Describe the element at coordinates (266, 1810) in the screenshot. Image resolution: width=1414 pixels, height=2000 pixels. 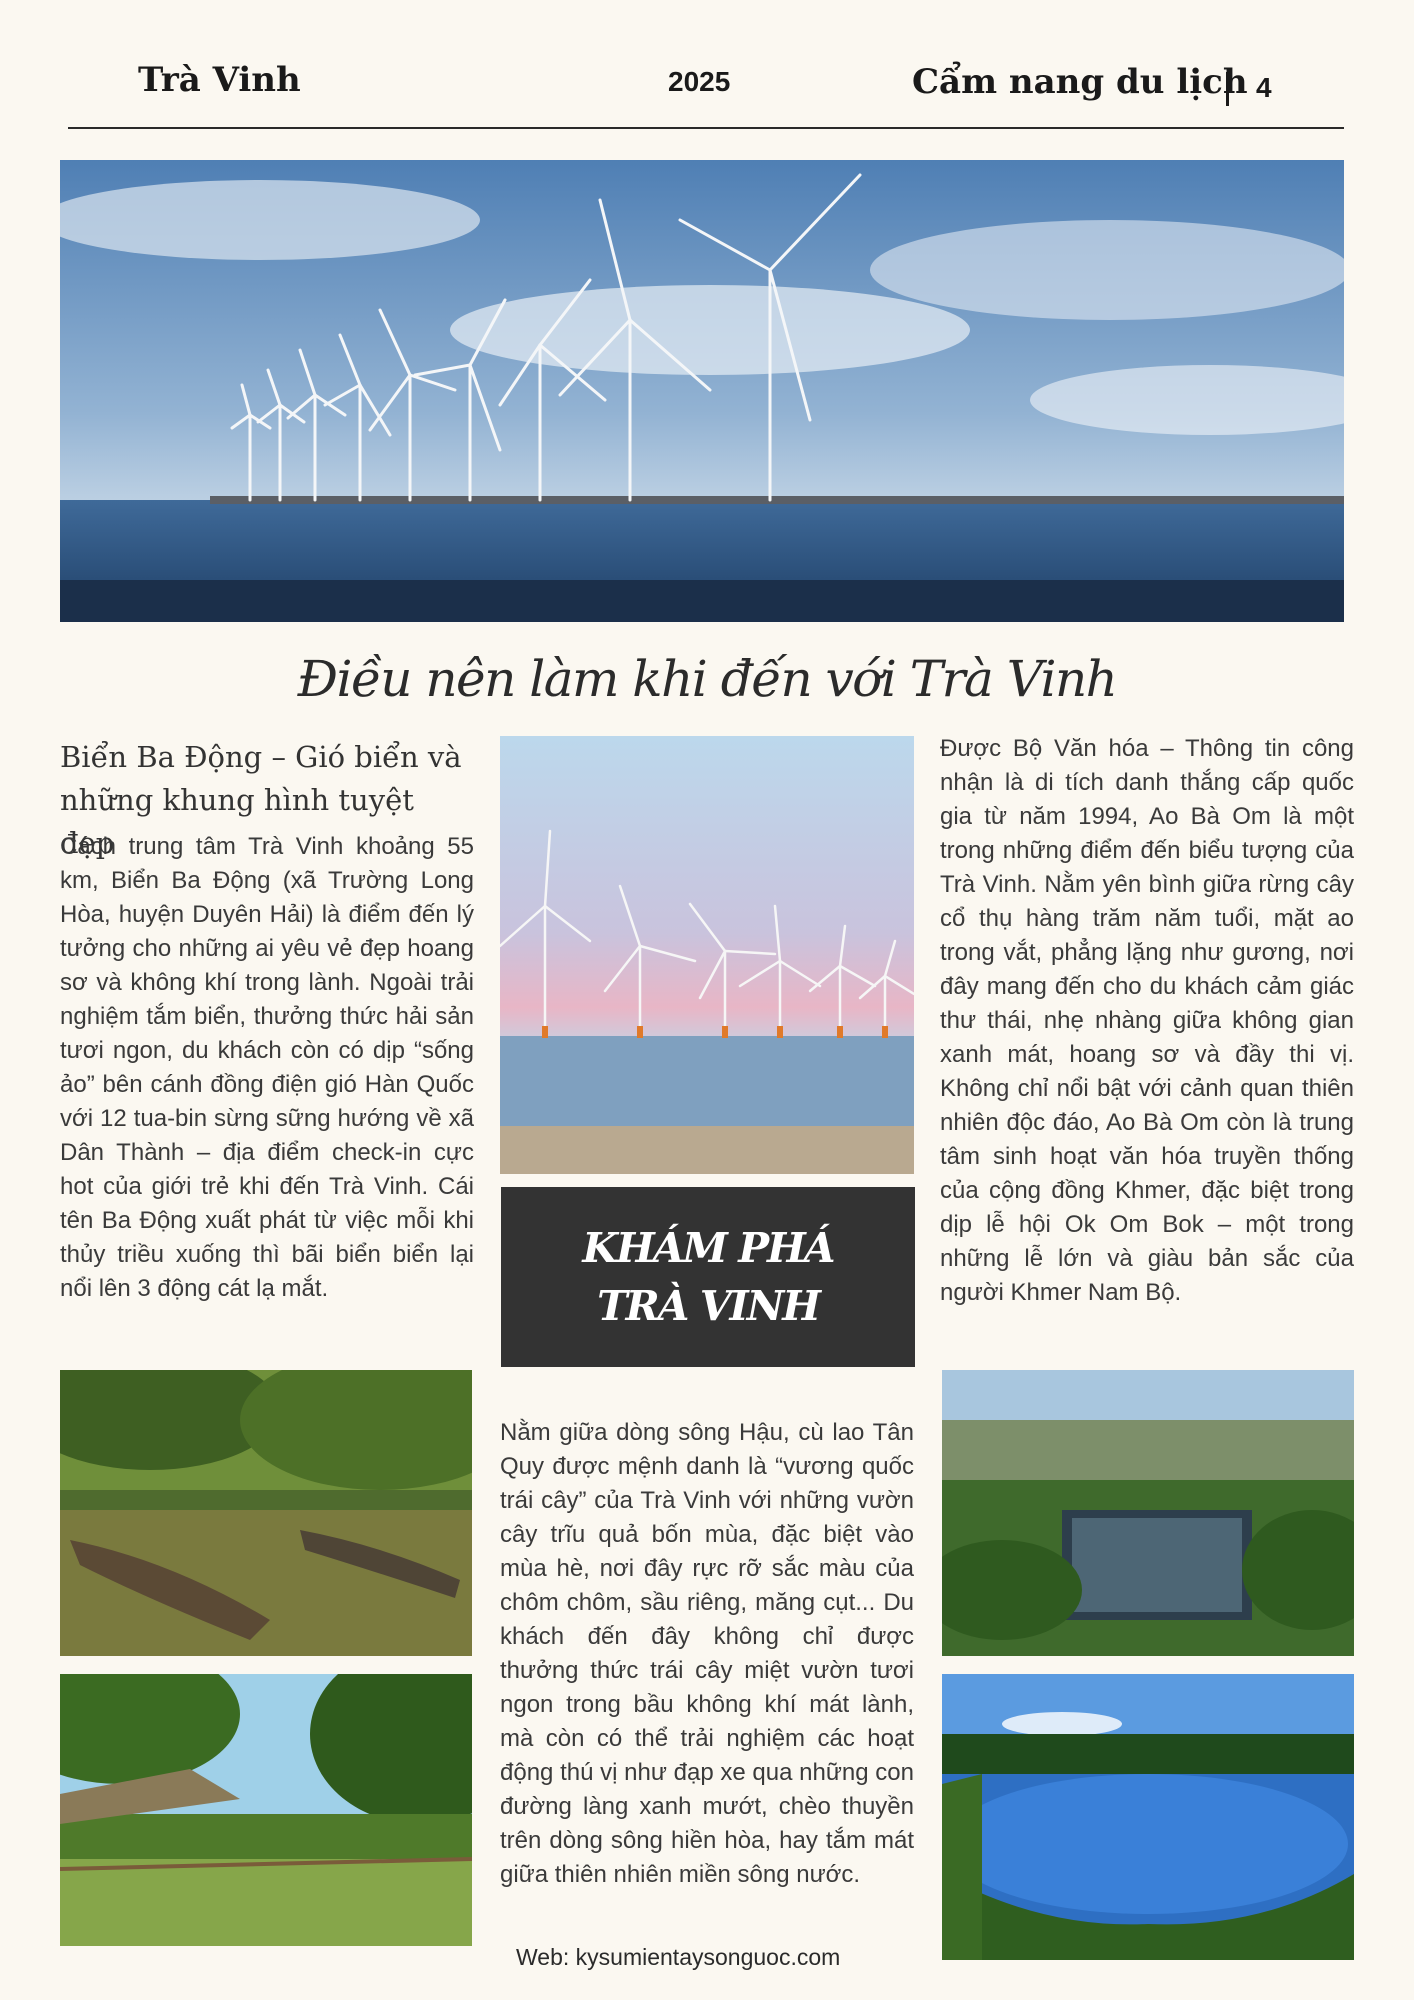
I see `bamboo-bridge-river-image` at that location.